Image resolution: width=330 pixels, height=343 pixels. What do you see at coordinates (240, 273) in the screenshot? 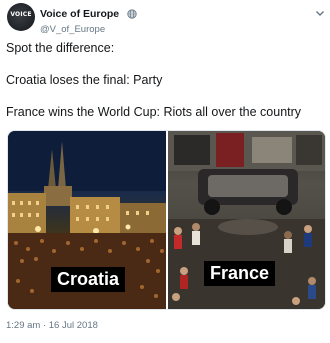
I see `france-label: France` at bounding box center [240, 273].